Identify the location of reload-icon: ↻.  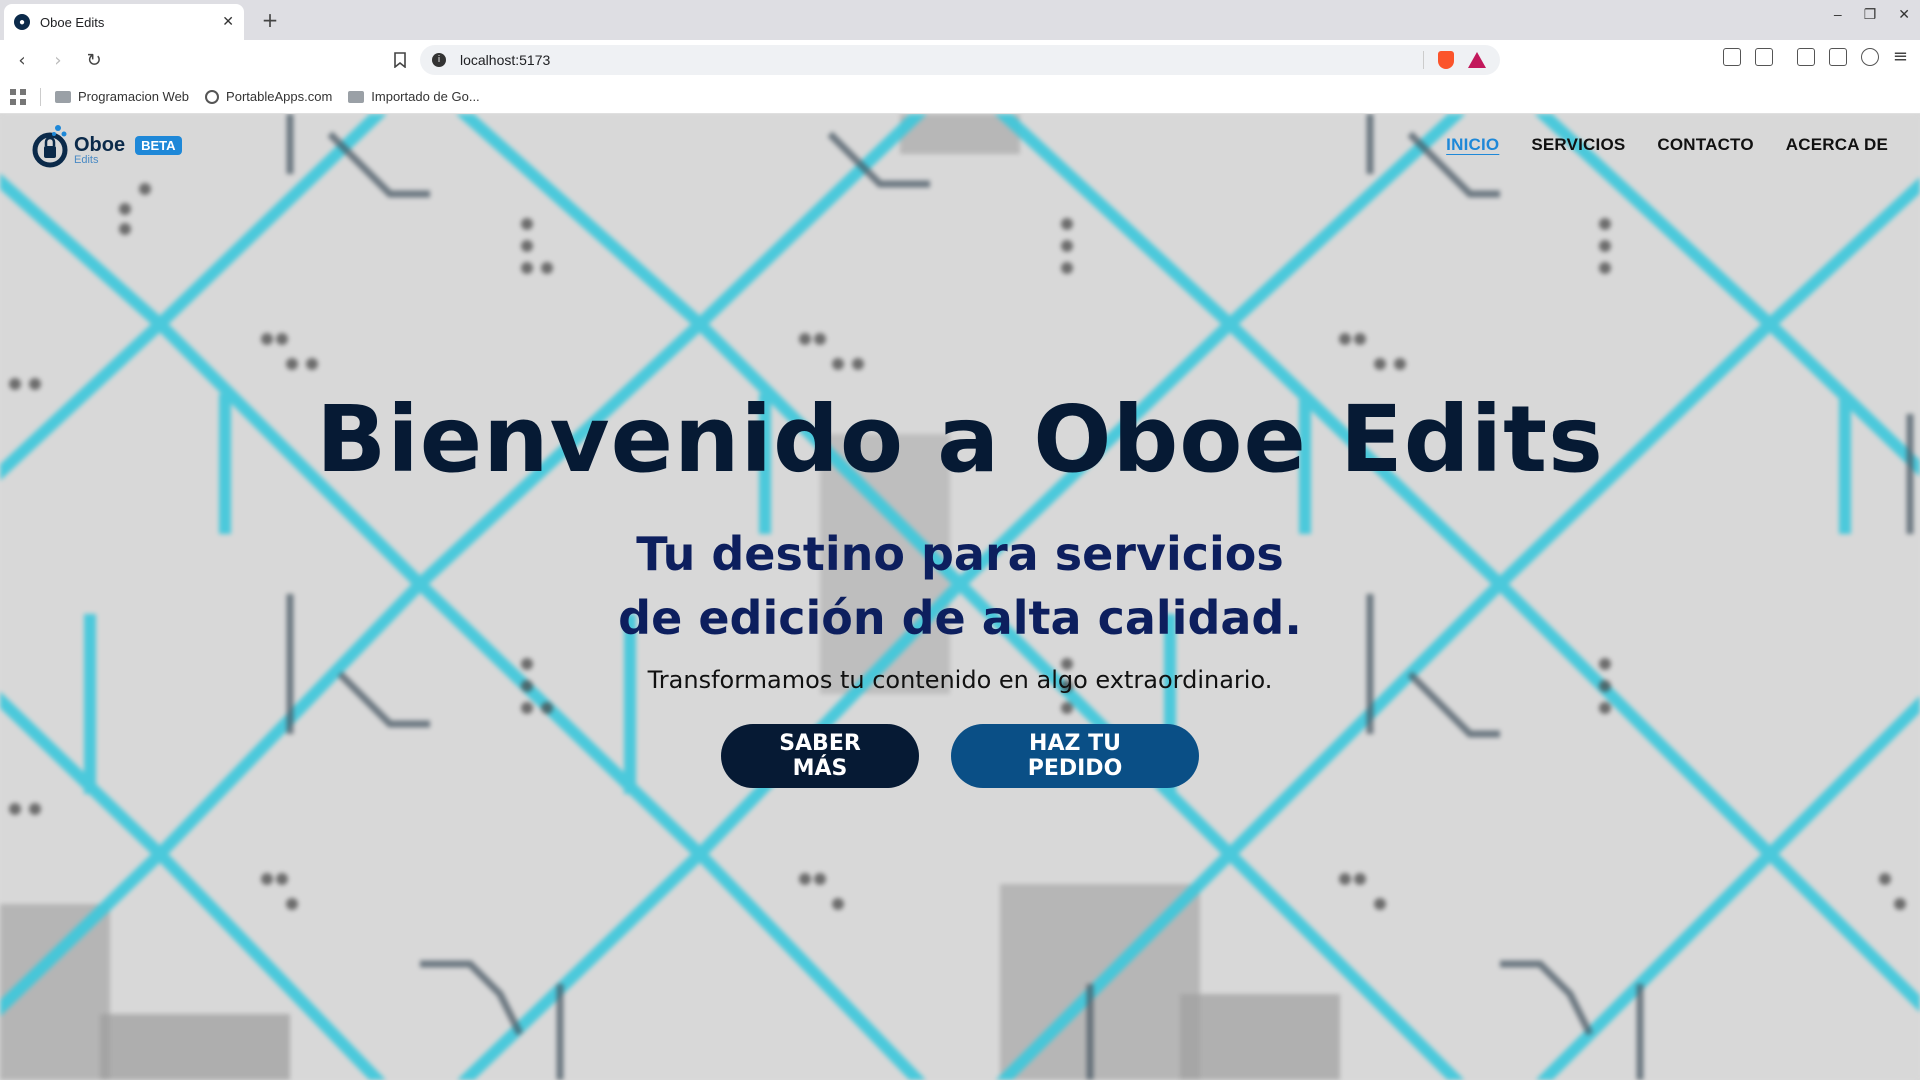
(94, 60).